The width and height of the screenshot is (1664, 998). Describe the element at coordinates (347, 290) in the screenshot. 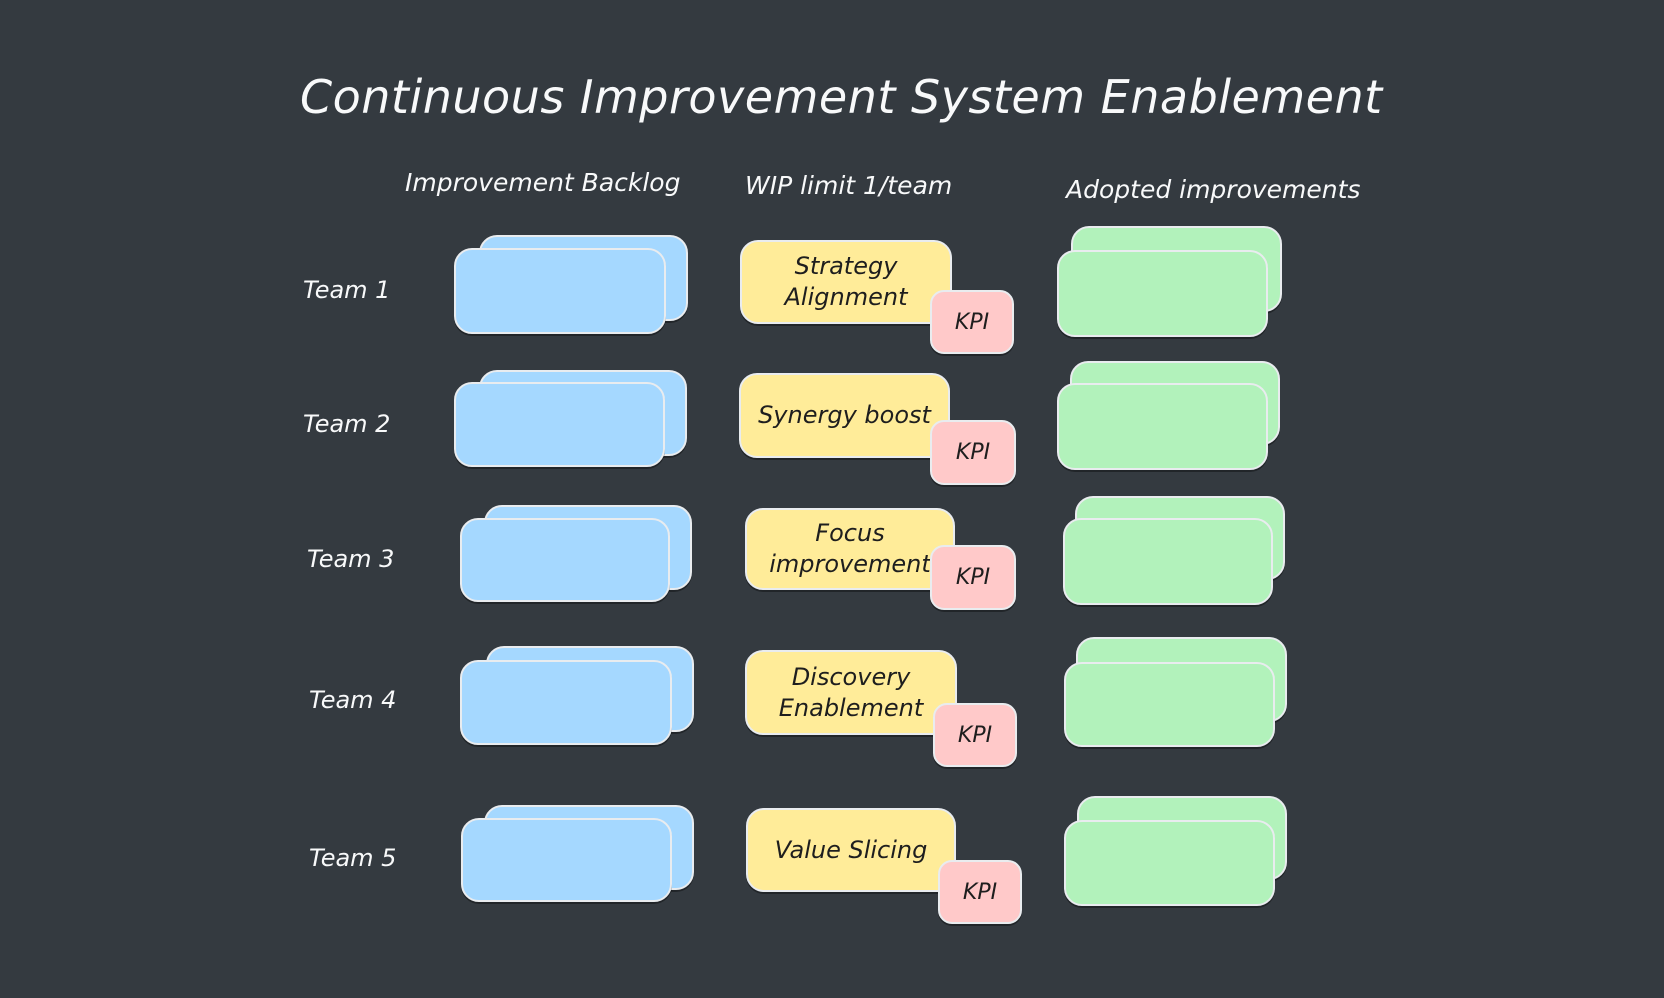

I see `team-label: Team 1` at that location.